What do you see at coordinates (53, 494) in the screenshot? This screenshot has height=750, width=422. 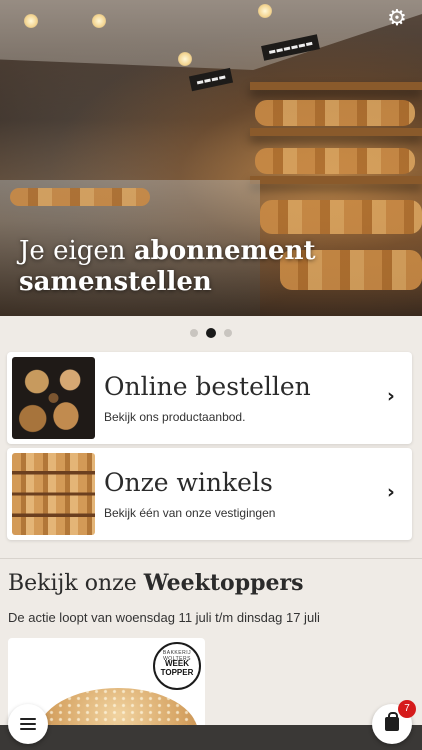 I see `store-thumbnail` at bounding box center [53, 494].